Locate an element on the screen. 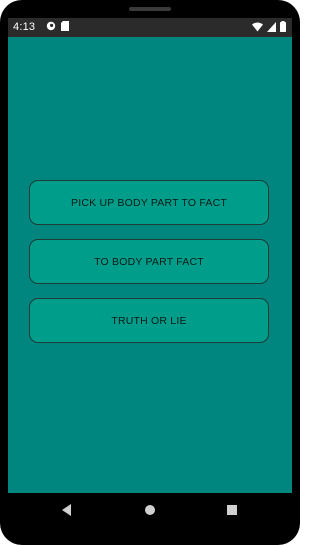 The height and width of the screenshot is (545, 320). cellular-signal-icon is located at coordinates (271, 26).